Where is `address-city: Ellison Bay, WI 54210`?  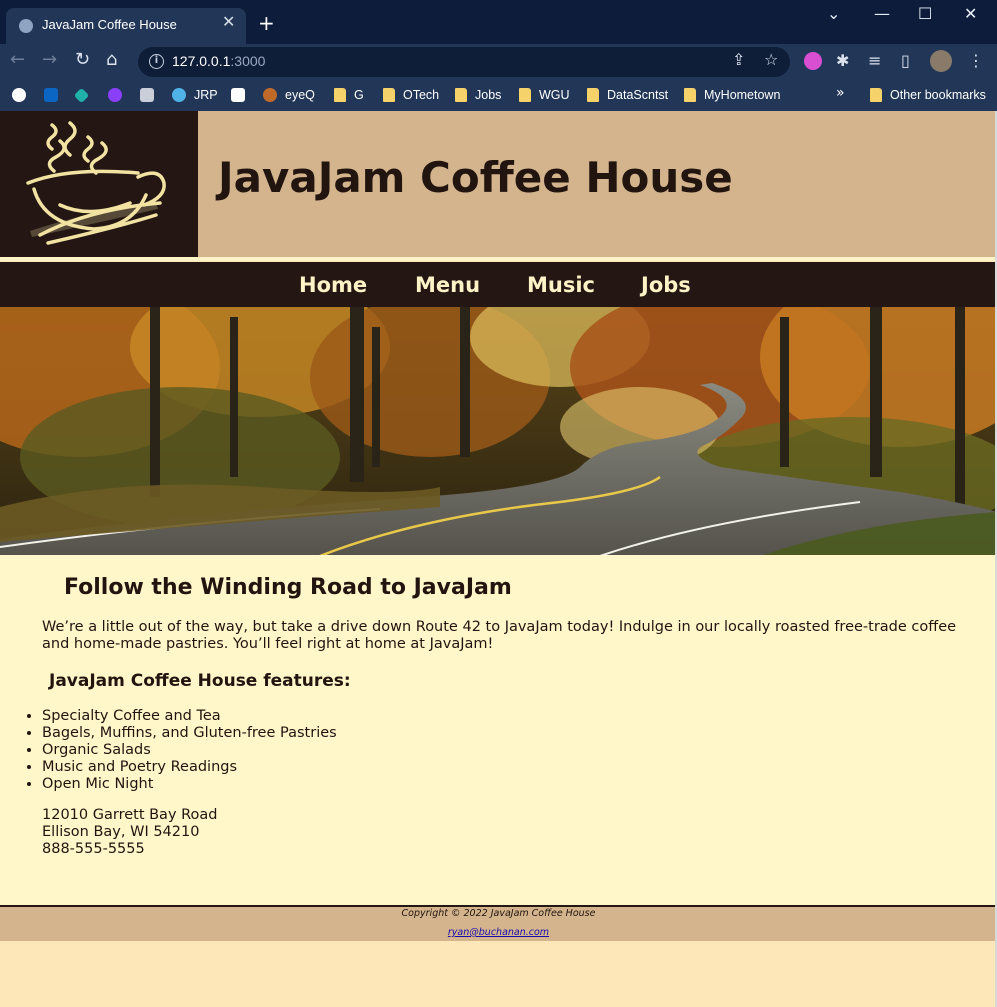 address-city: Ellison Bay, WI 54210 is located at coordinates (121, 832).